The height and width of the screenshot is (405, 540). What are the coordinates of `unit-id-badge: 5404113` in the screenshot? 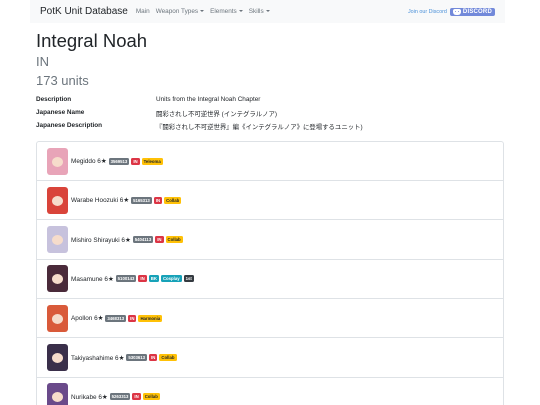 It's located at (143, 240).